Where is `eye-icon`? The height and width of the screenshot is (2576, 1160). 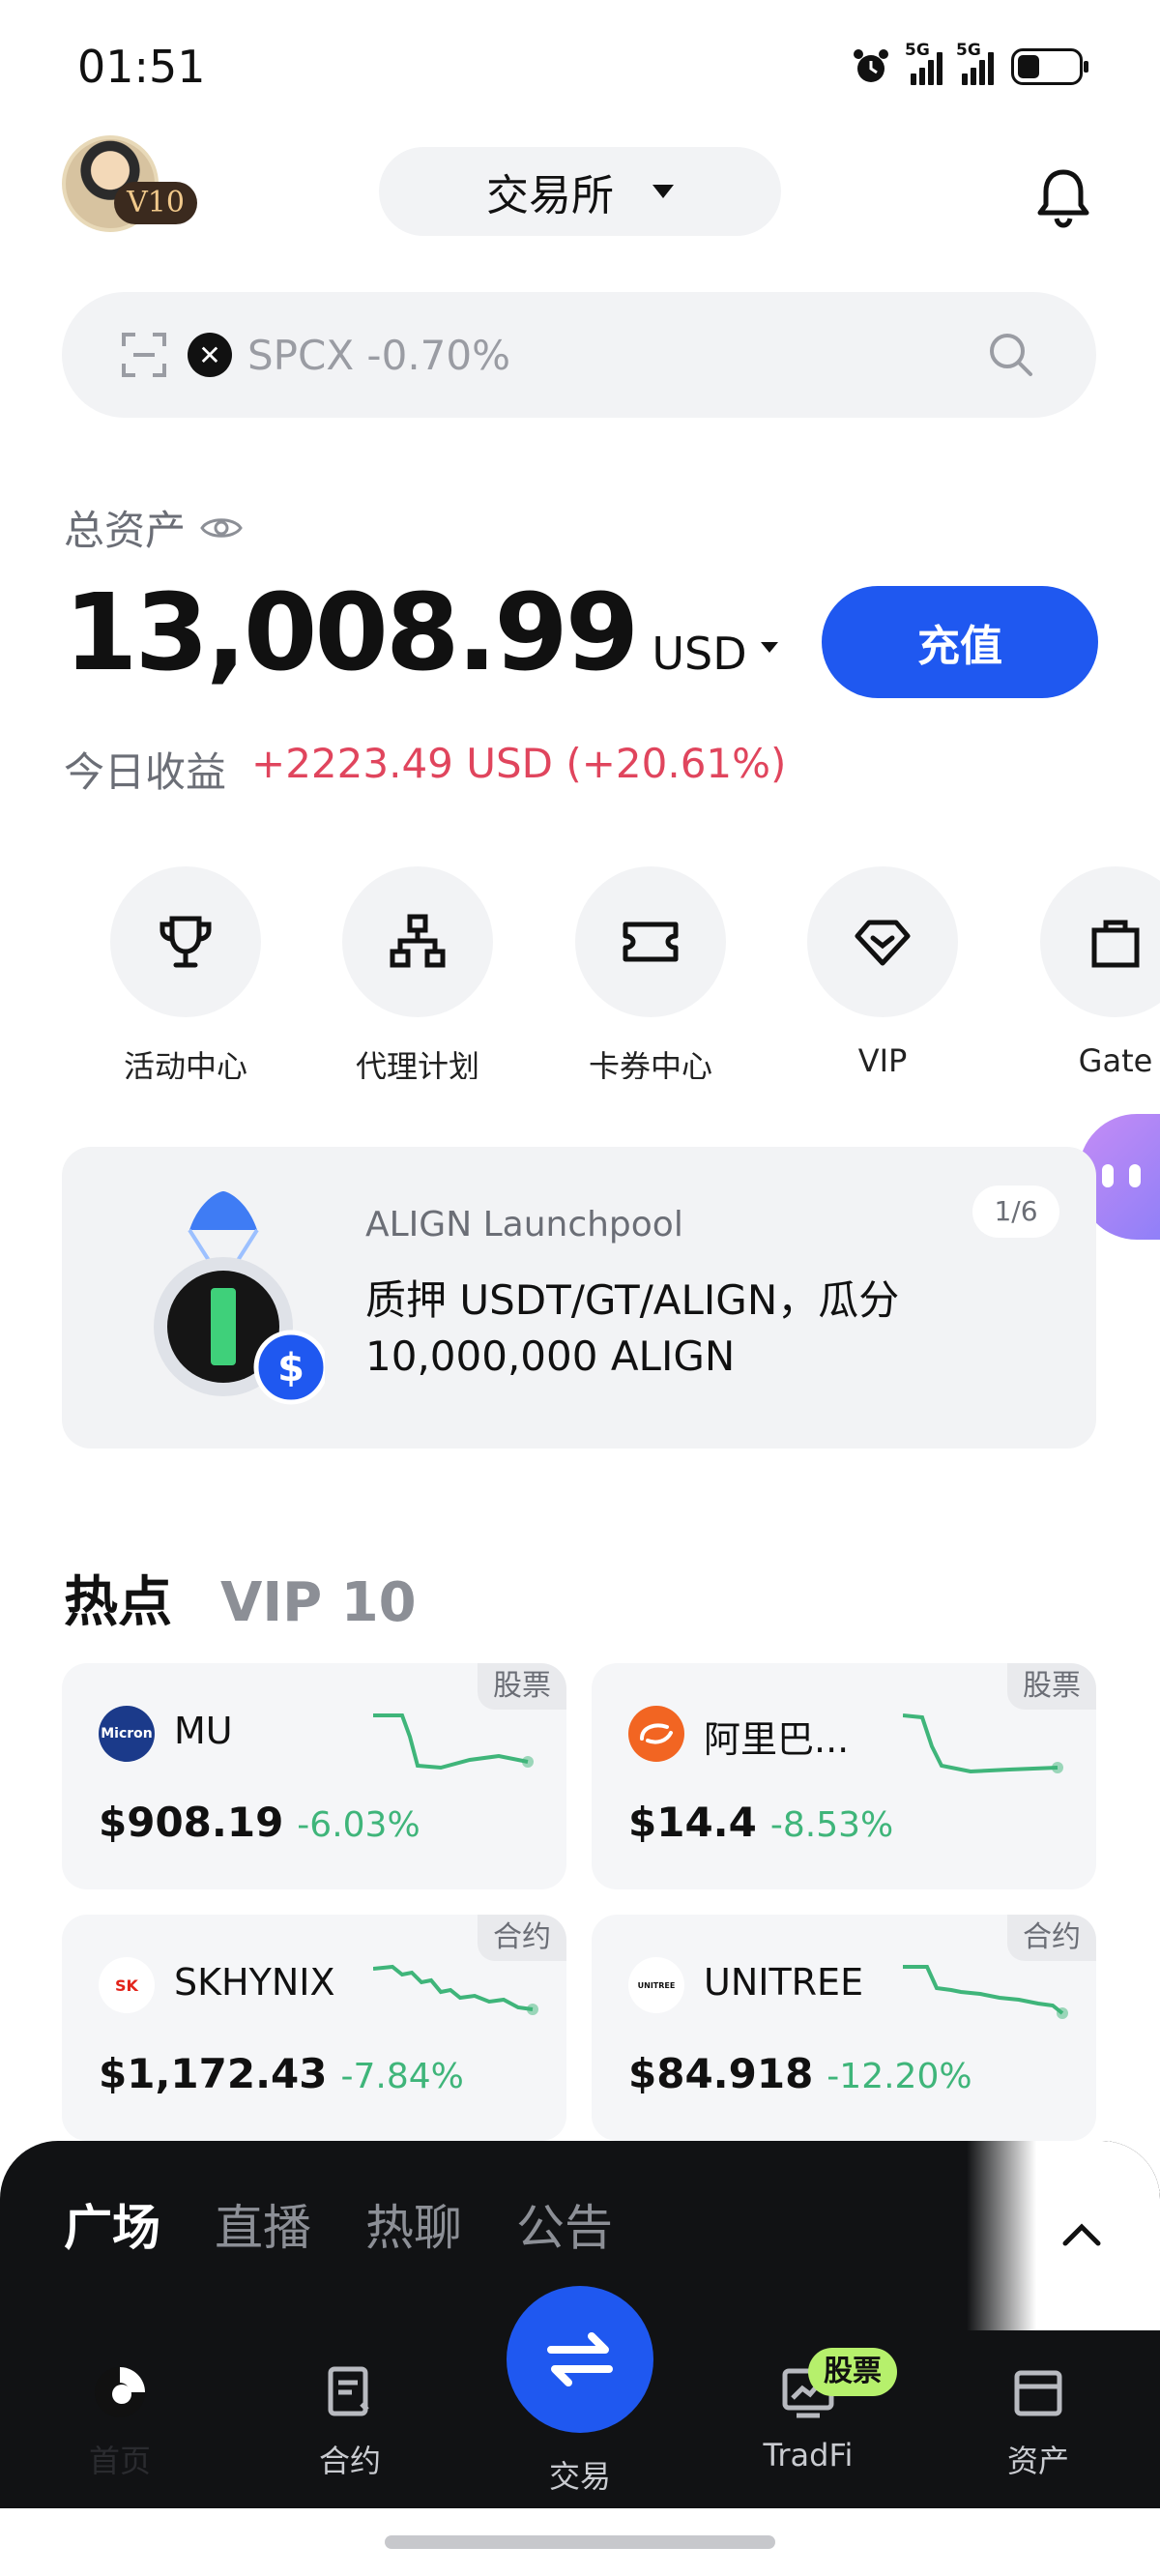 eye-icon is located at coordinates (221, 527).